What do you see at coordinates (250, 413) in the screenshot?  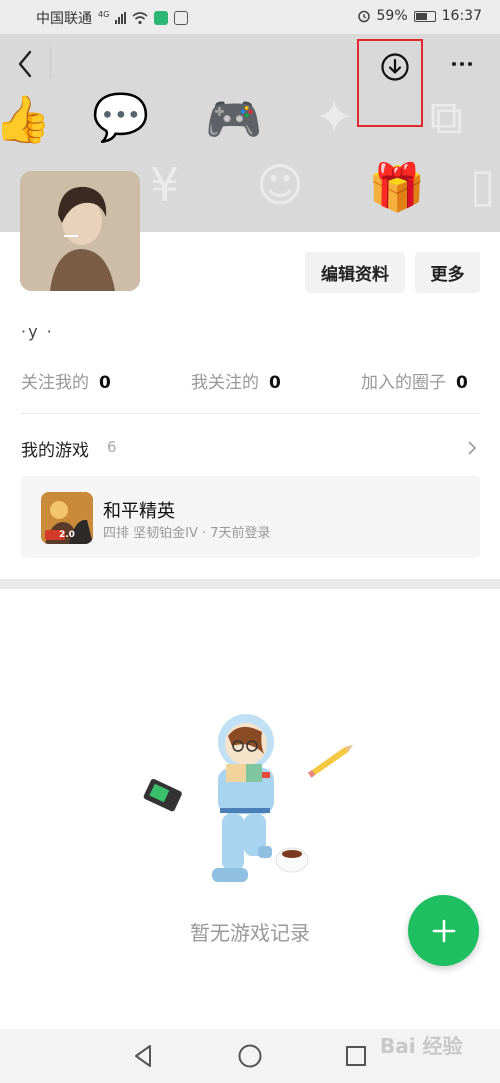 I see `divider` at bounding box center [250, 413].